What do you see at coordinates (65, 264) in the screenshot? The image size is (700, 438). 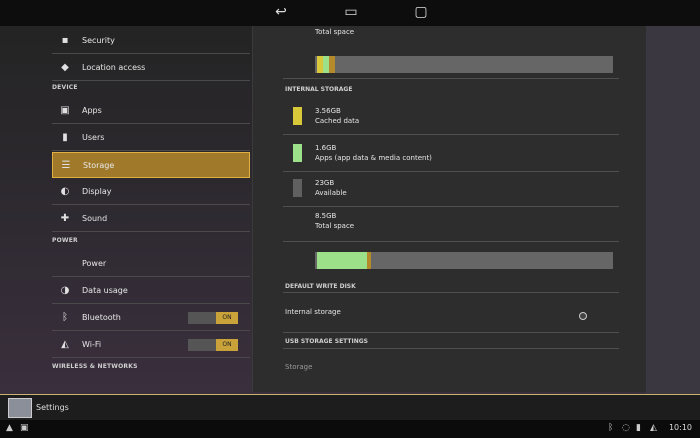 I see `power-icon` at bounding box center [65, 264].